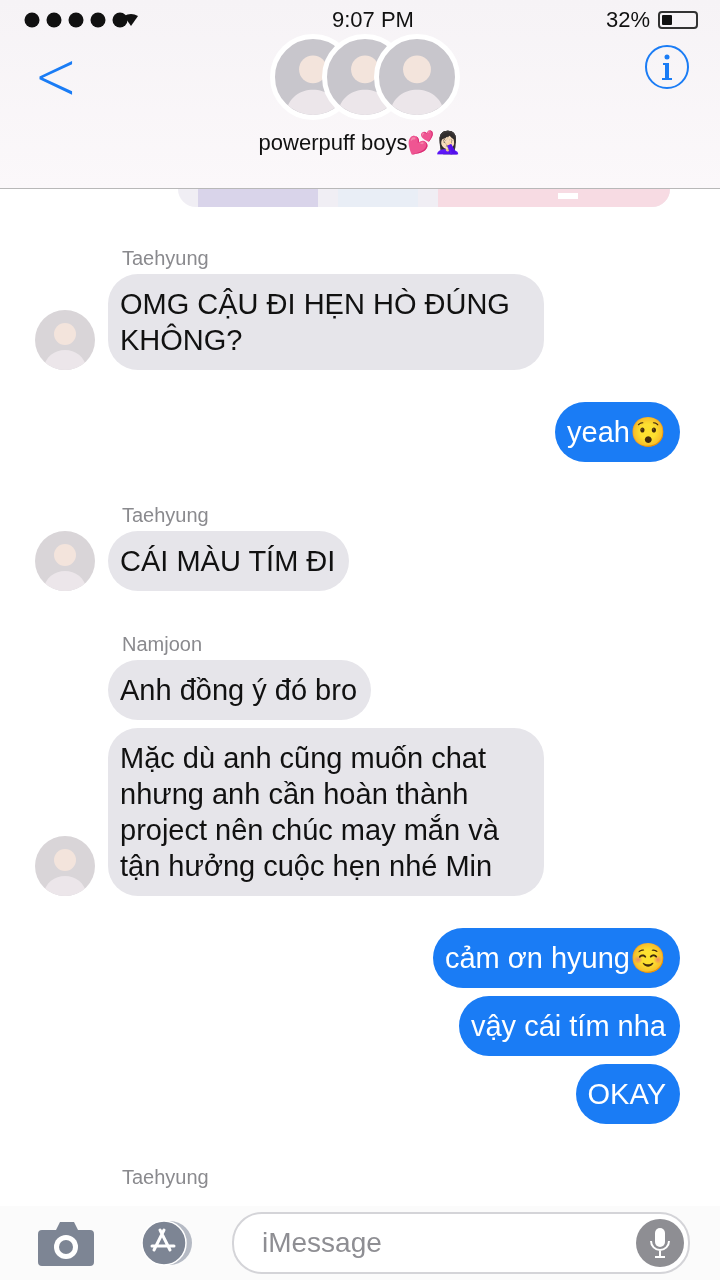 The width and height of the screenshot is (720, 1280). Describe the element at coordinates (66, 1243) in the screenshot. I see `camera-icon` at that location.